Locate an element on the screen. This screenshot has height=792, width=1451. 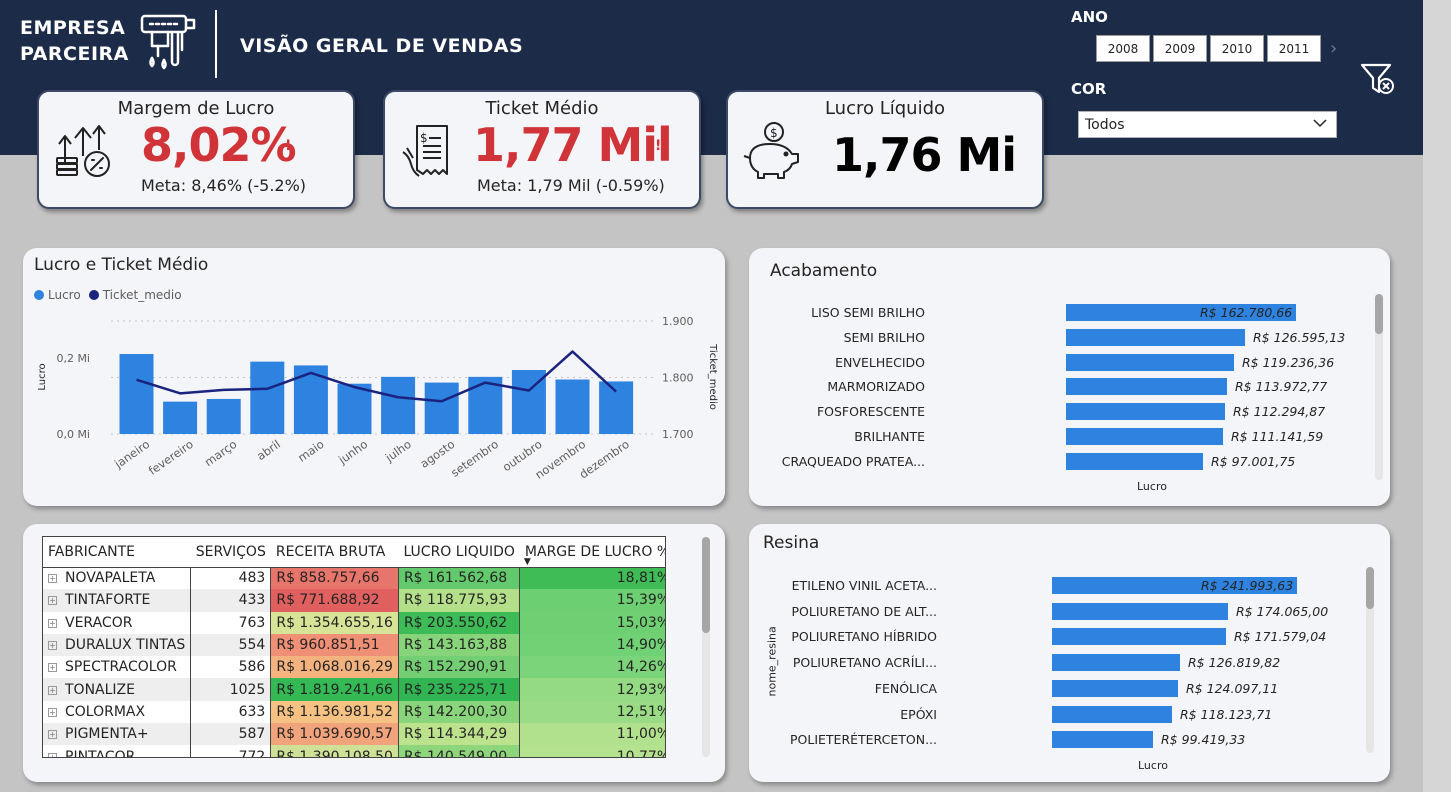
brand-name: EMPRESA PARCEIRA is located at coordinates (74, 41).